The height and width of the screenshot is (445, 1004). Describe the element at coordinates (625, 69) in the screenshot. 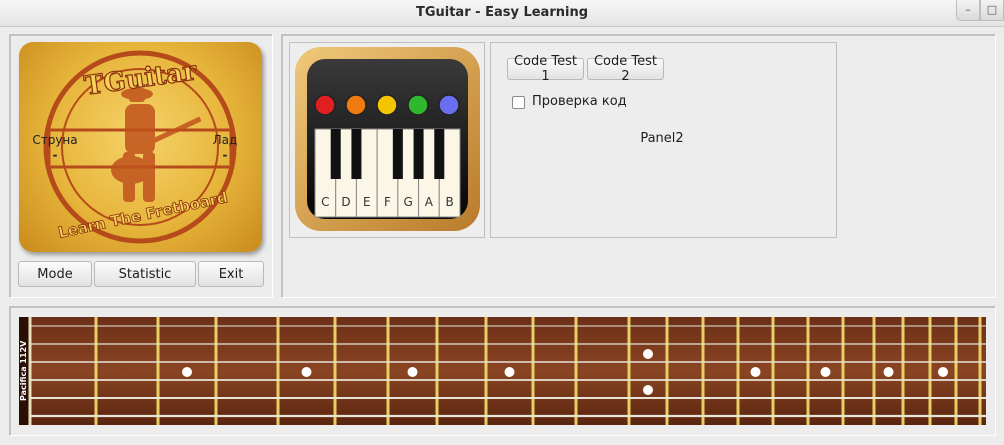

I see `code-test-2-button: Code Test 2` at that location.